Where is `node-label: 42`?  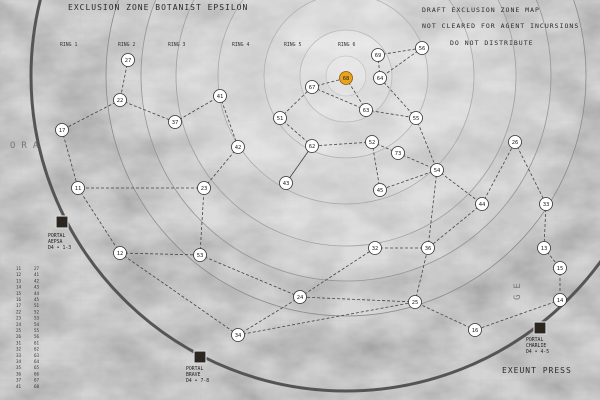 node-label: 42 is located at coordinates (238, 148).